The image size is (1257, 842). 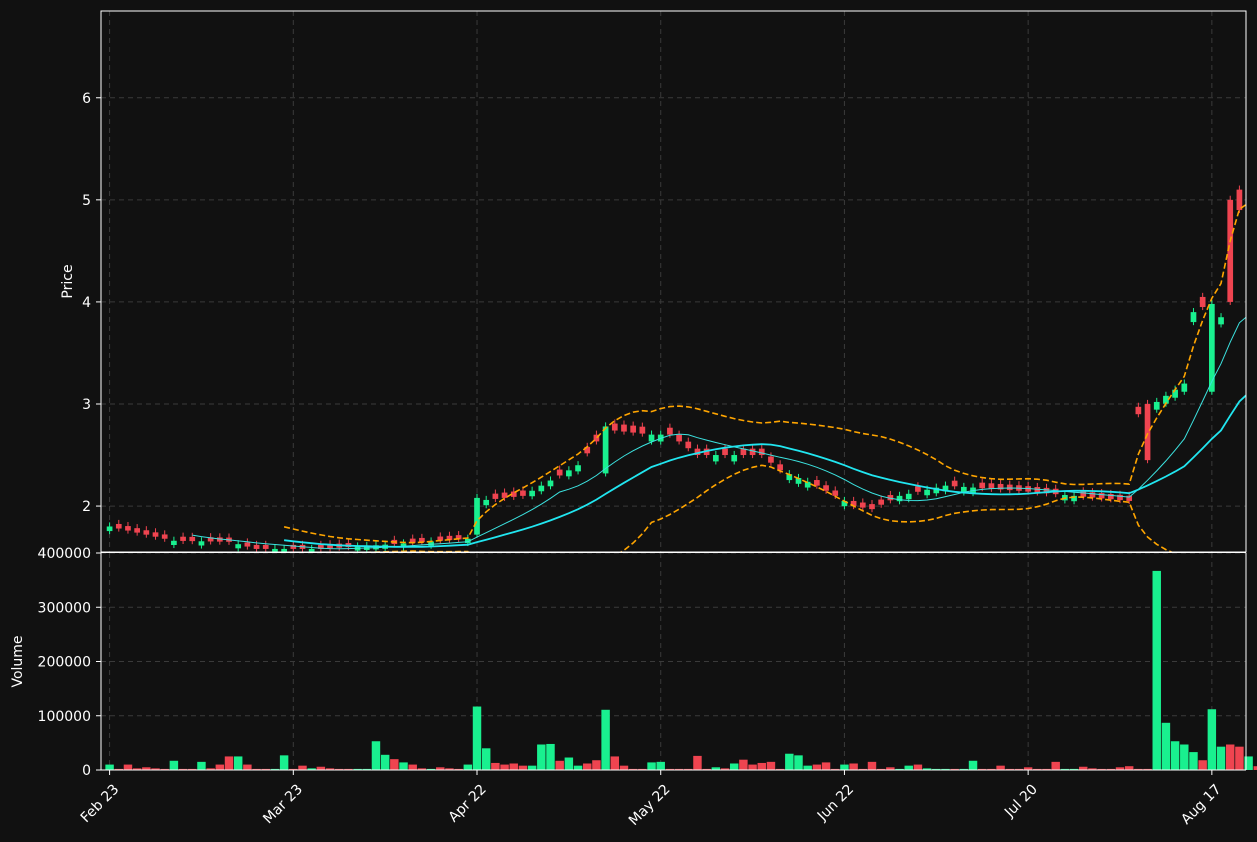 What do you see at coordinates (64, 663) in the screenshot?
I see `volume-tick-label: 200000` at bounding box center [64, 663].